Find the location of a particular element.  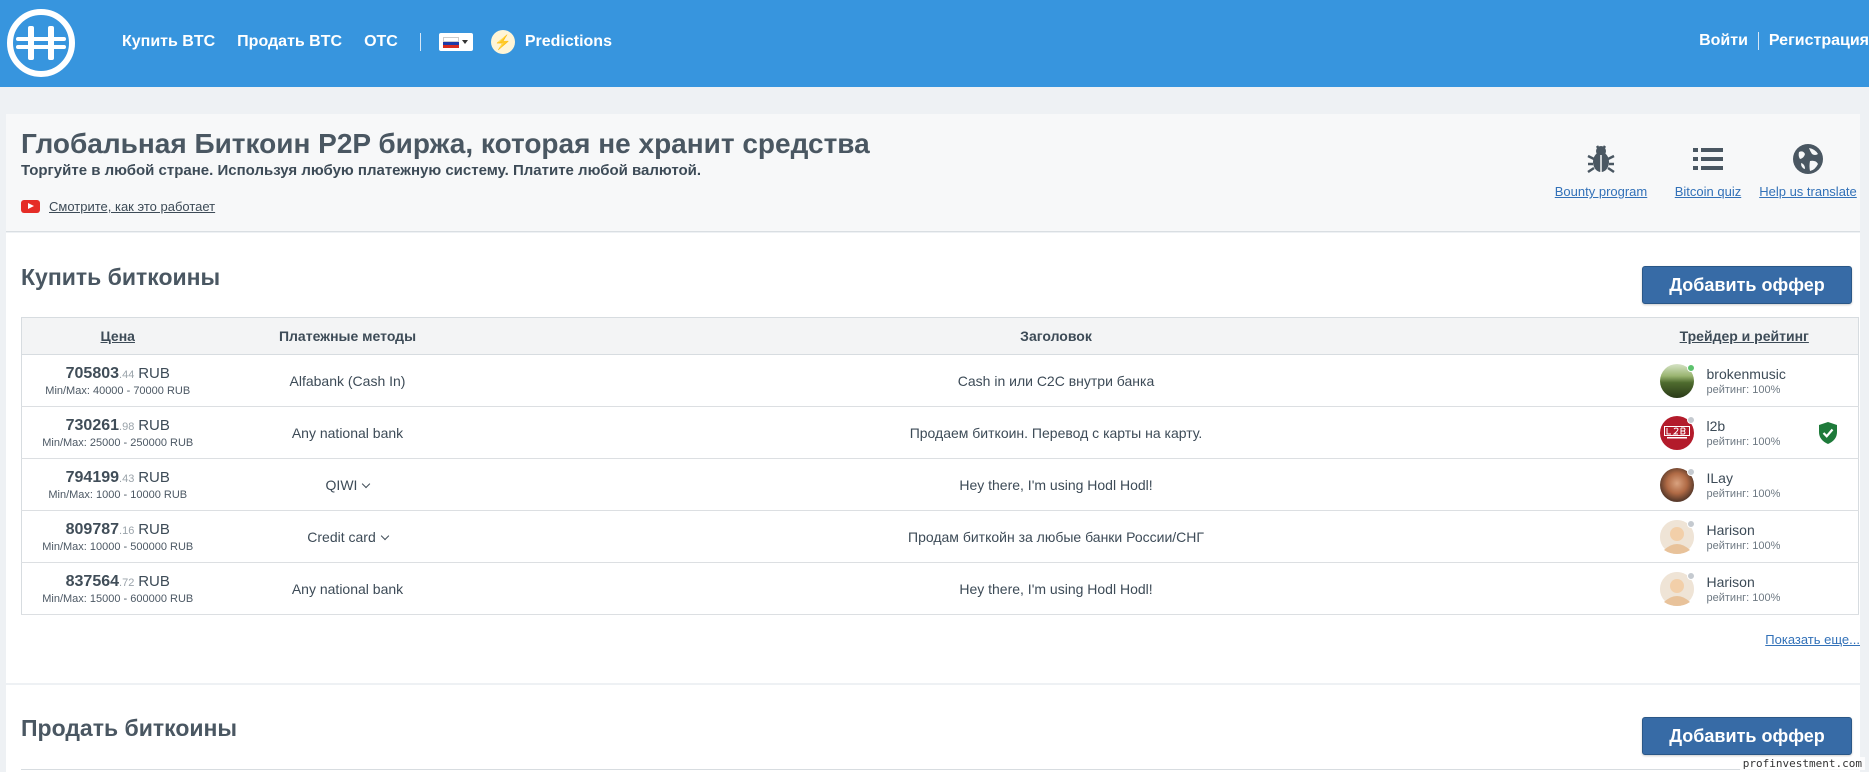

price-value: 837564 is located at coordinates (92, 581).